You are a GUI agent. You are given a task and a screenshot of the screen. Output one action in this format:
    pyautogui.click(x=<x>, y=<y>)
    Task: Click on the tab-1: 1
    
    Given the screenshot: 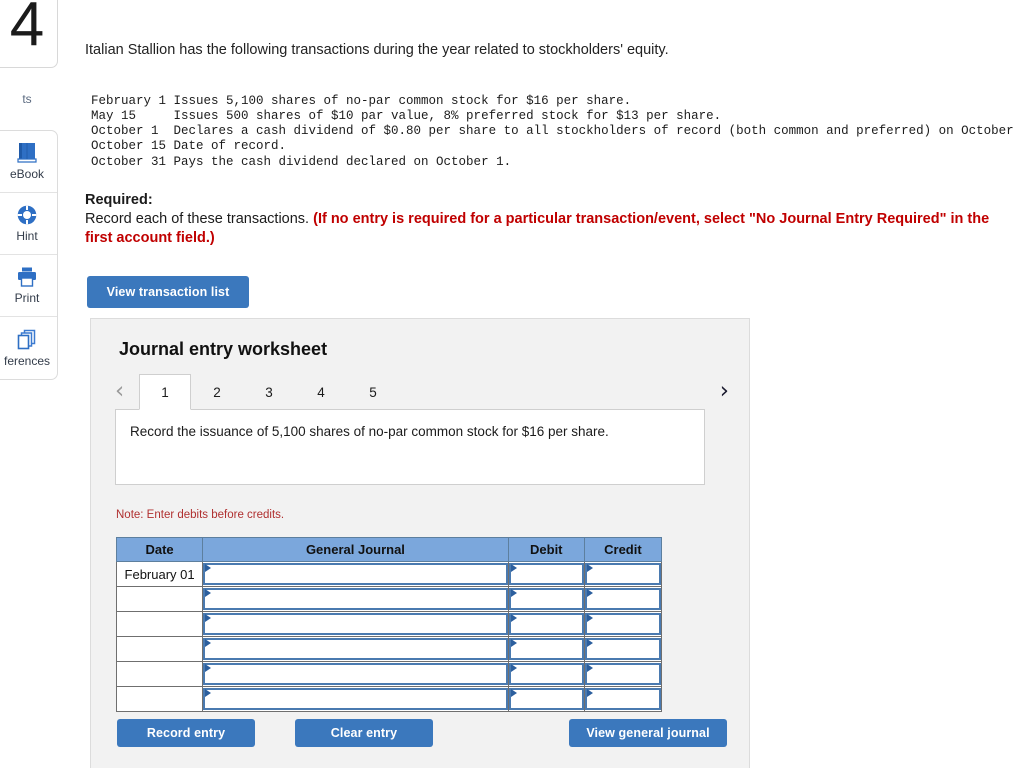 What is the action you would take?
    pyautogui.click(x=165, y=392)
    